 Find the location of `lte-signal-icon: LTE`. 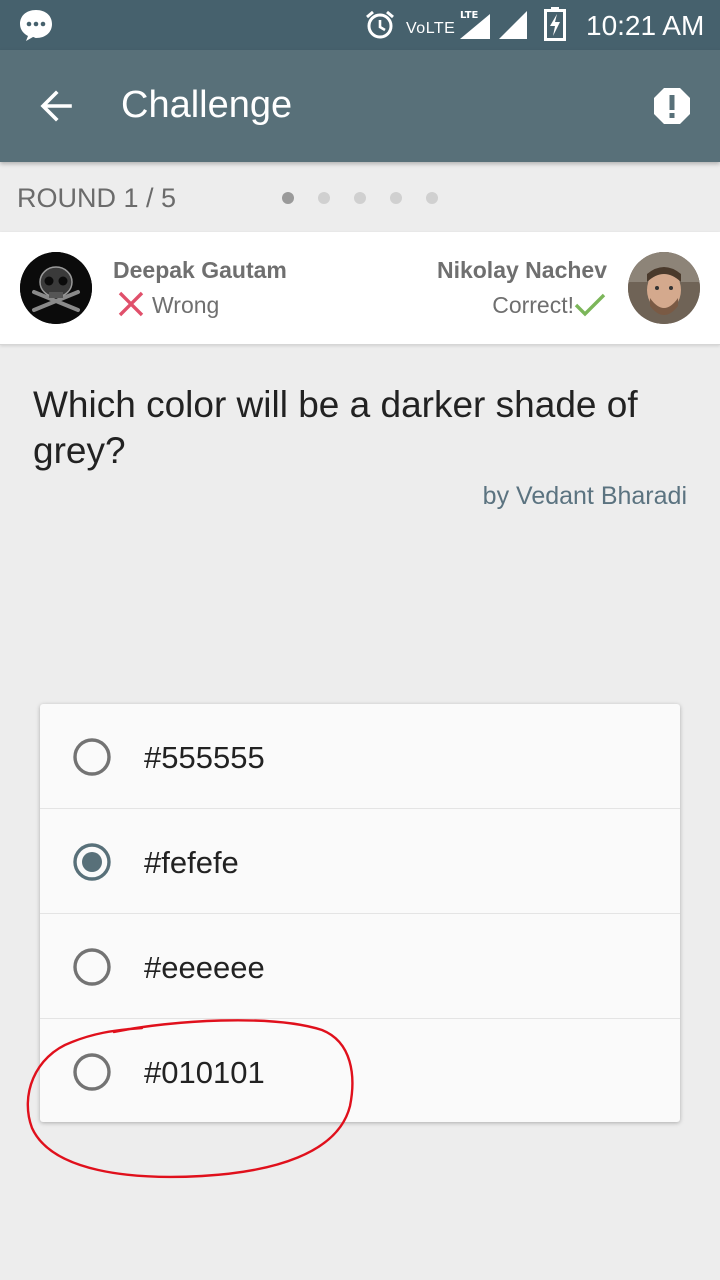

lte-signal-icon: LTE is located at coordinates (475, 24).